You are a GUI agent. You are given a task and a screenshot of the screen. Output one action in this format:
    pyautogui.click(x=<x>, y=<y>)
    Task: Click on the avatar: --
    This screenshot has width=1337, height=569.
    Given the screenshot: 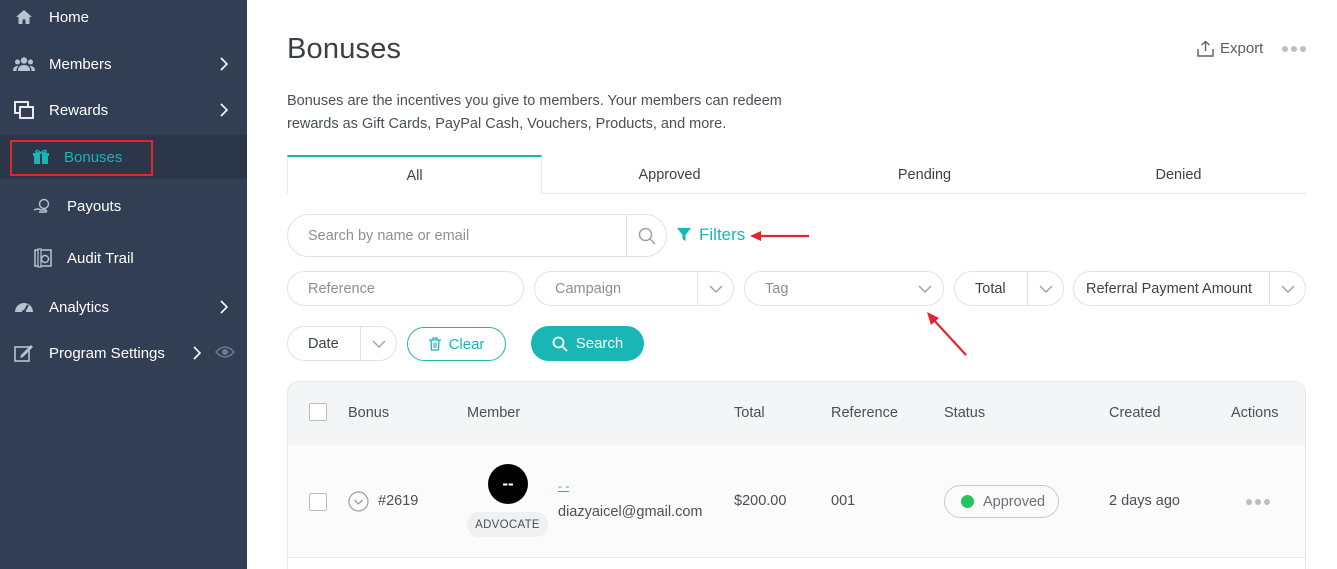 What is the action you would take?
    pyautogui.click(x=508, y=484)
    